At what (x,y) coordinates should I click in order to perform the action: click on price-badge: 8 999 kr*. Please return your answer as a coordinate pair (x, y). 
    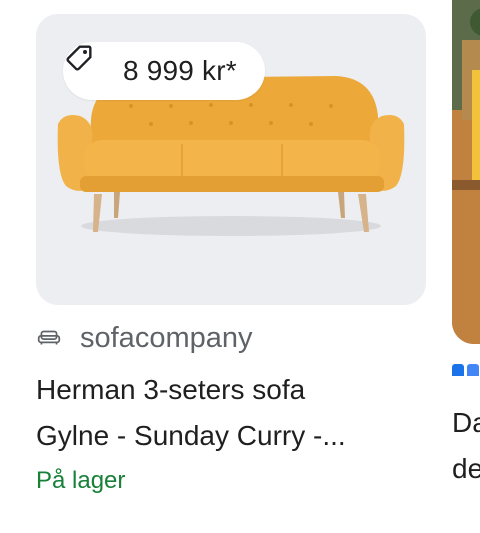
    Looking at the image, I should click on (164, 71).